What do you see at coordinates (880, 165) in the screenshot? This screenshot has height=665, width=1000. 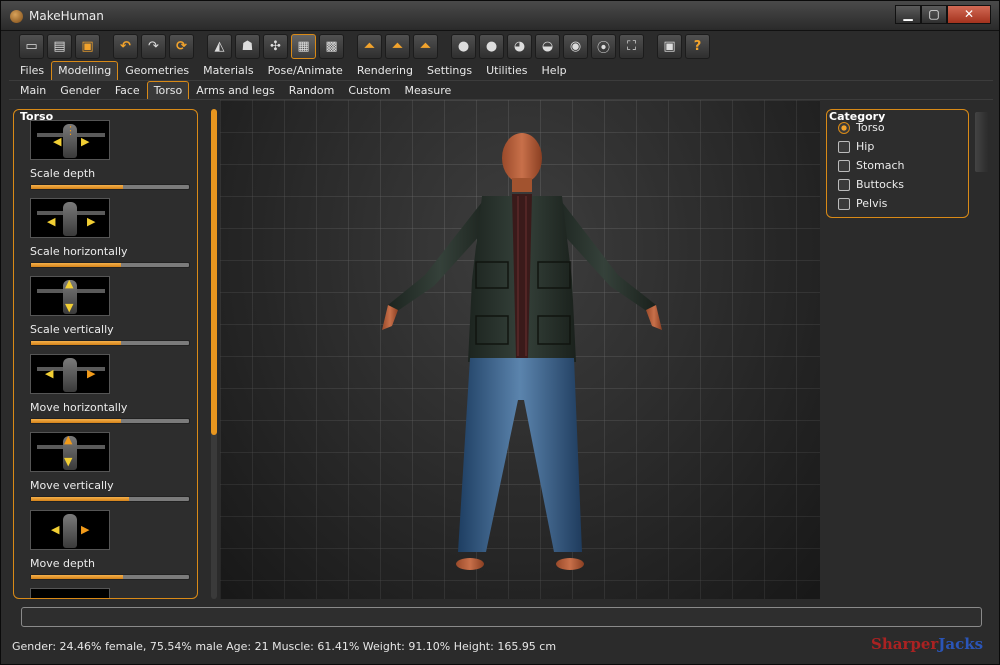 I see `category-label: Stomach` at bounding box center [880, 165].